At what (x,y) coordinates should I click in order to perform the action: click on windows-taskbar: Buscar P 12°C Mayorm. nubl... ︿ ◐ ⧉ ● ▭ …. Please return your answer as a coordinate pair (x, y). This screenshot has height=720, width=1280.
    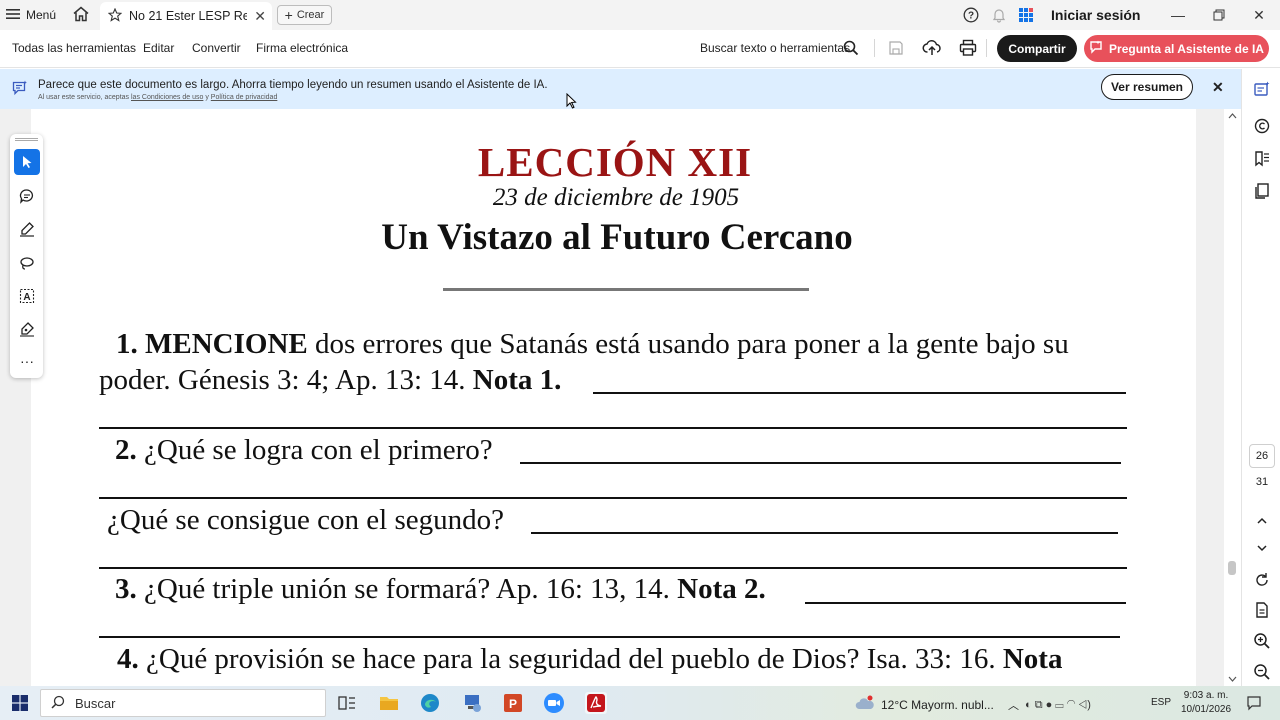
    Looking at the image, I should click on (640, 703).